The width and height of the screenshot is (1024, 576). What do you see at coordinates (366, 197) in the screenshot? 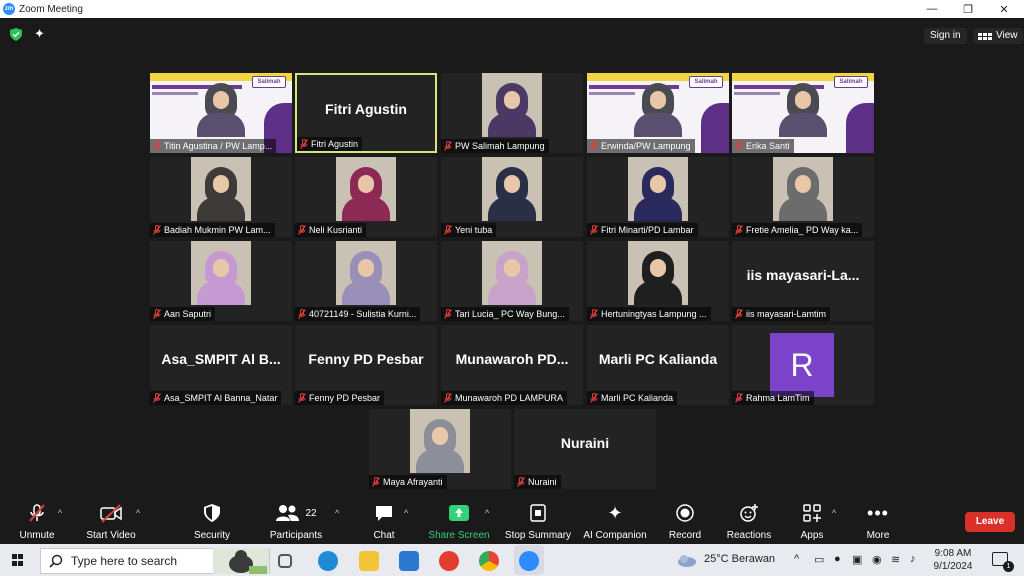
I see `participant-tile: Neli Kusrianti` at bounding box center [366, 197].